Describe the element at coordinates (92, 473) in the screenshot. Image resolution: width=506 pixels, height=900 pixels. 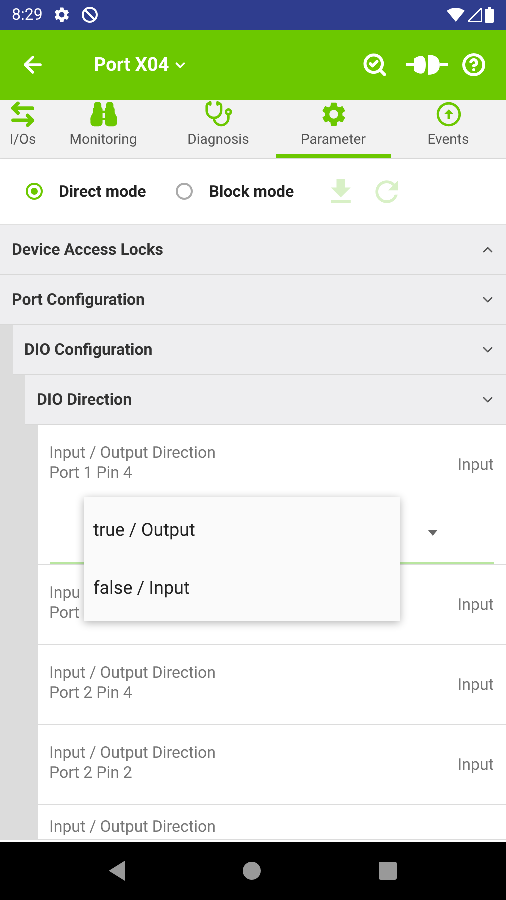
I see `parameter-port: Port 1 Pin 4` at that location.